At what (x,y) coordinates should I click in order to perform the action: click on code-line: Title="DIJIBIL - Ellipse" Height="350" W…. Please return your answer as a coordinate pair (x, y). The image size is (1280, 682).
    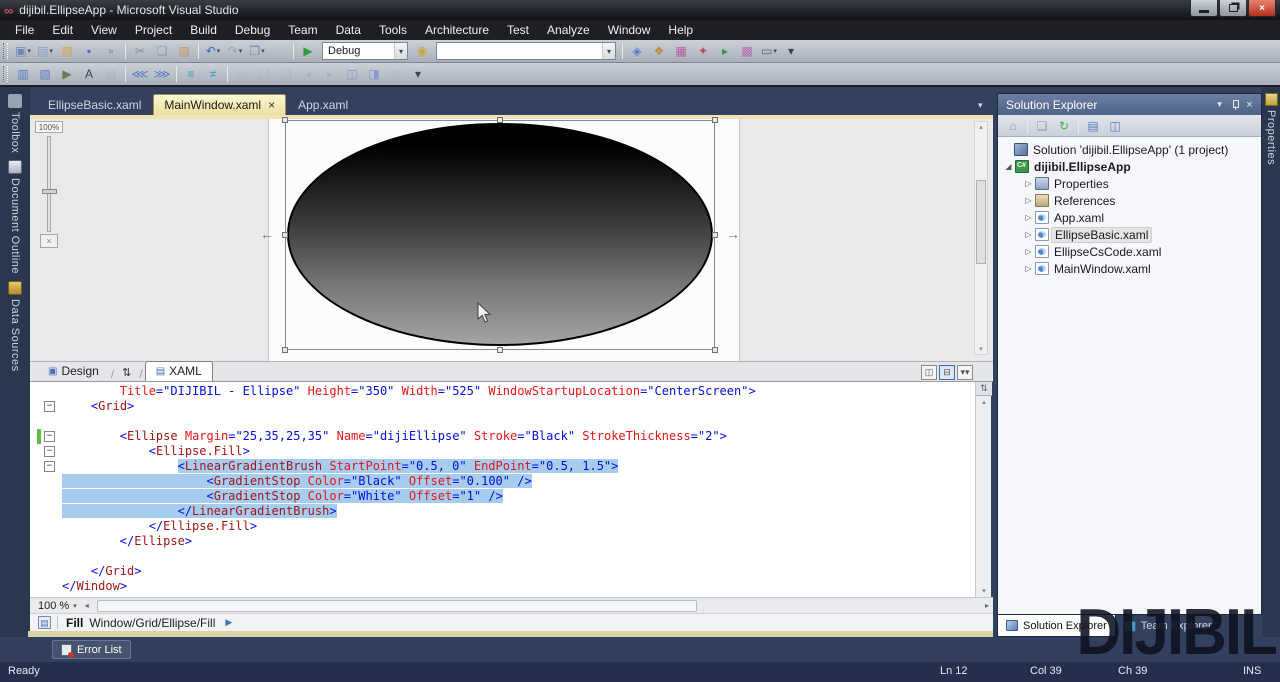
    Looking at the image, I should click on (518, 391).